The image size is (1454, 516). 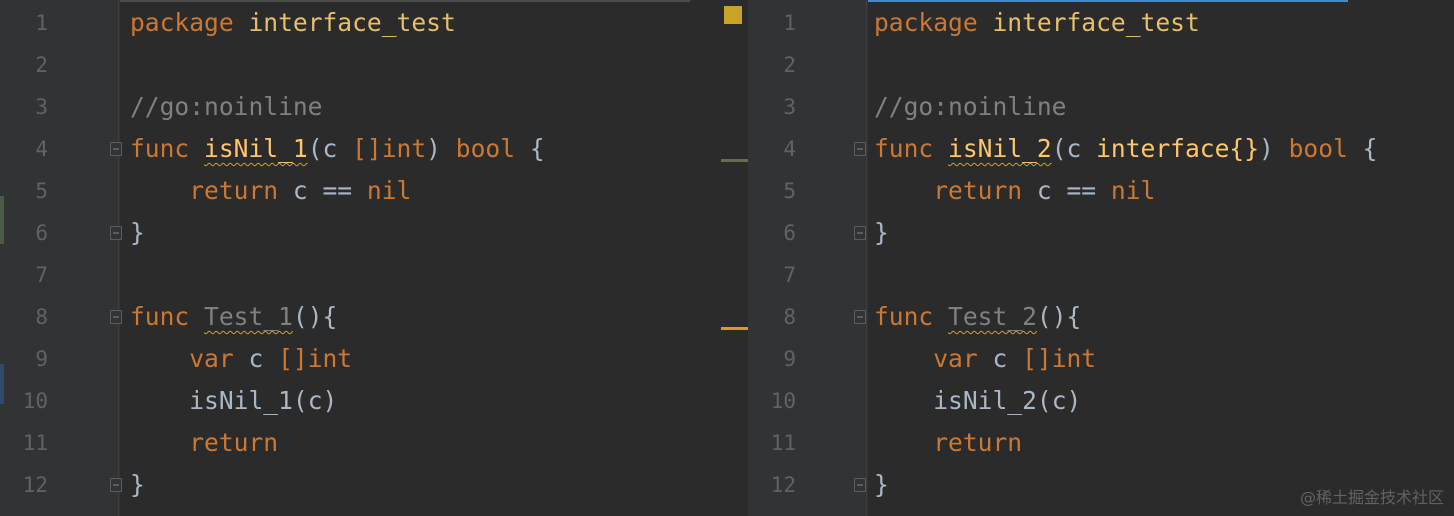 I want to click on package-name: interface_test, so click(x=1096, y=22).